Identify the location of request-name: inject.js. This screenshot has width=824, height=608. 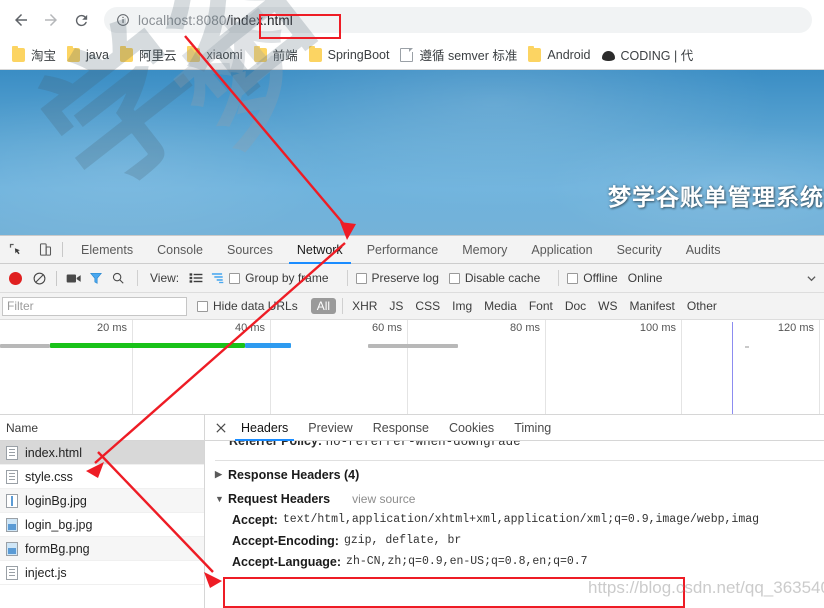
(46, 572).